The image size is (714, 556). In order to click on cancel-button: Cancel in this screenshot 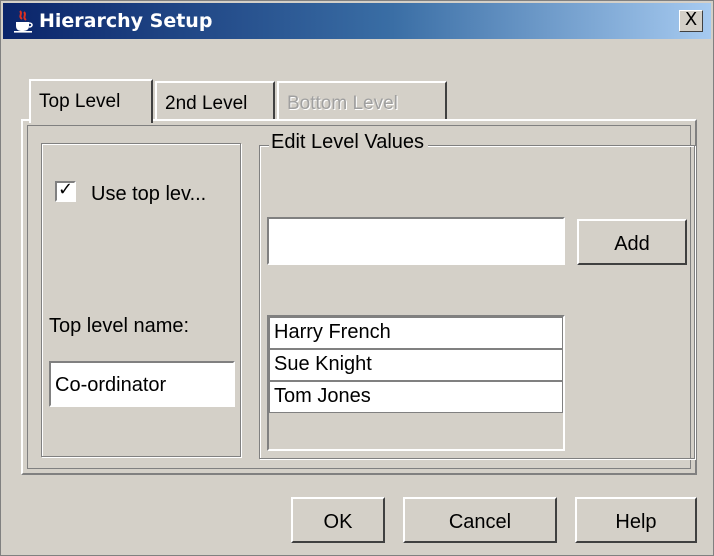, I will do `click(480, 520)`.